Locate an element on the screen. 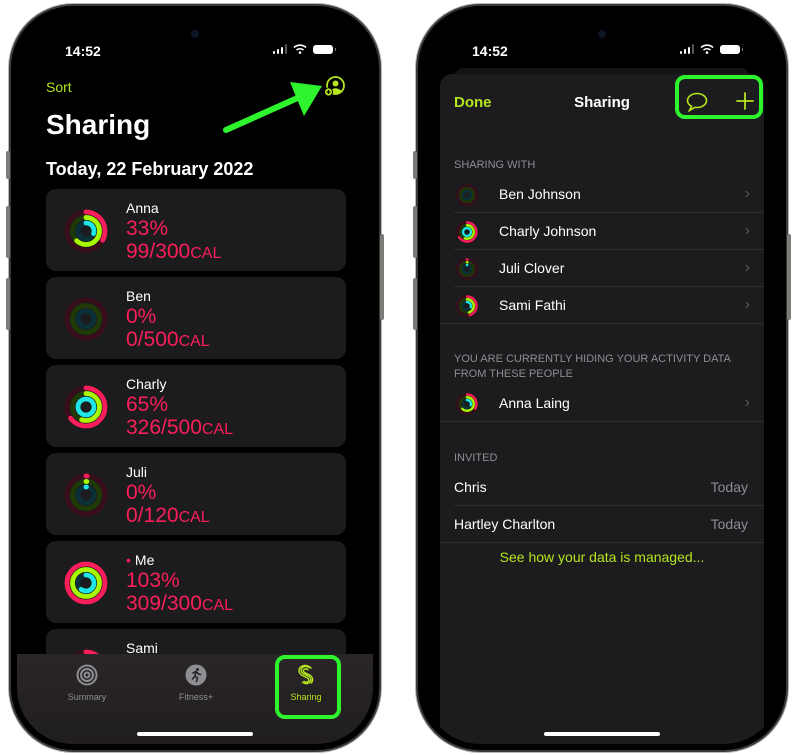 This screenshot has width=800, height=755. friend-card-me: • Me 103% 309/300CAL is located at coordinates (196, 582).